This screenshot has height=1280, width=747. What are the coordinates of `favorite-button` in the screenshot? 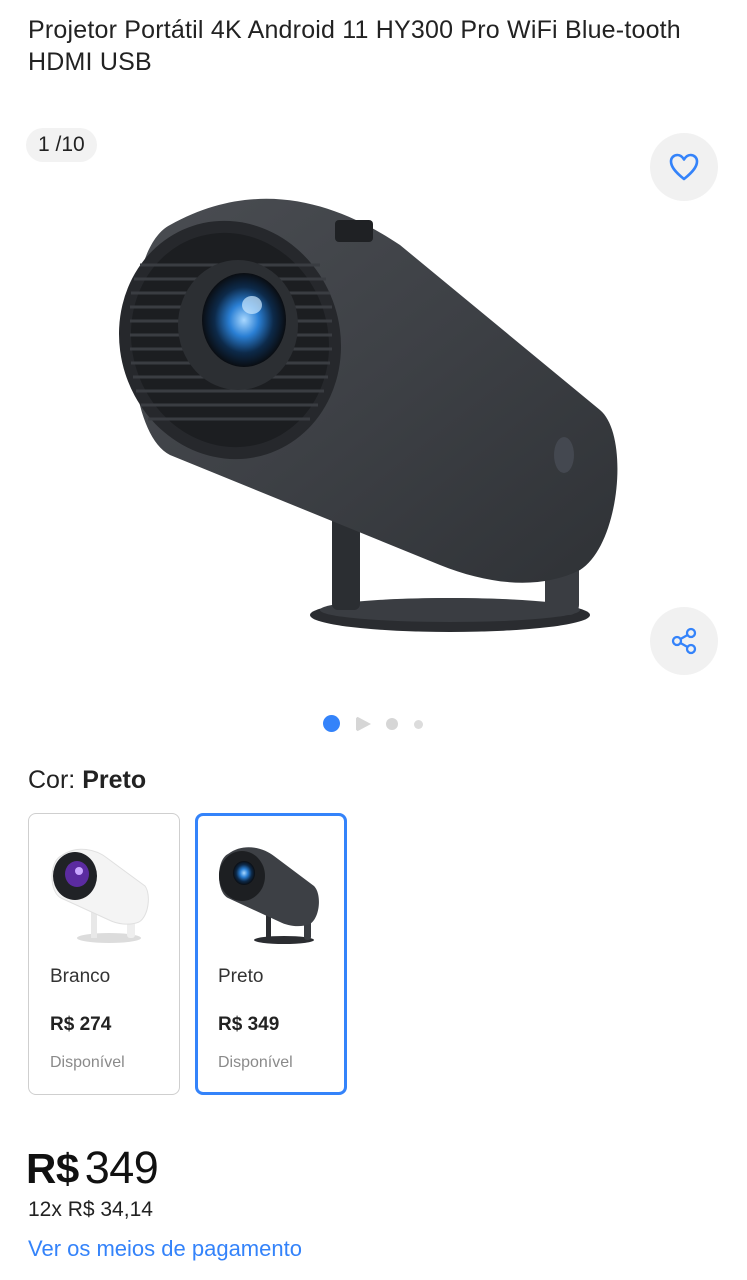 It's located at (684, 167).